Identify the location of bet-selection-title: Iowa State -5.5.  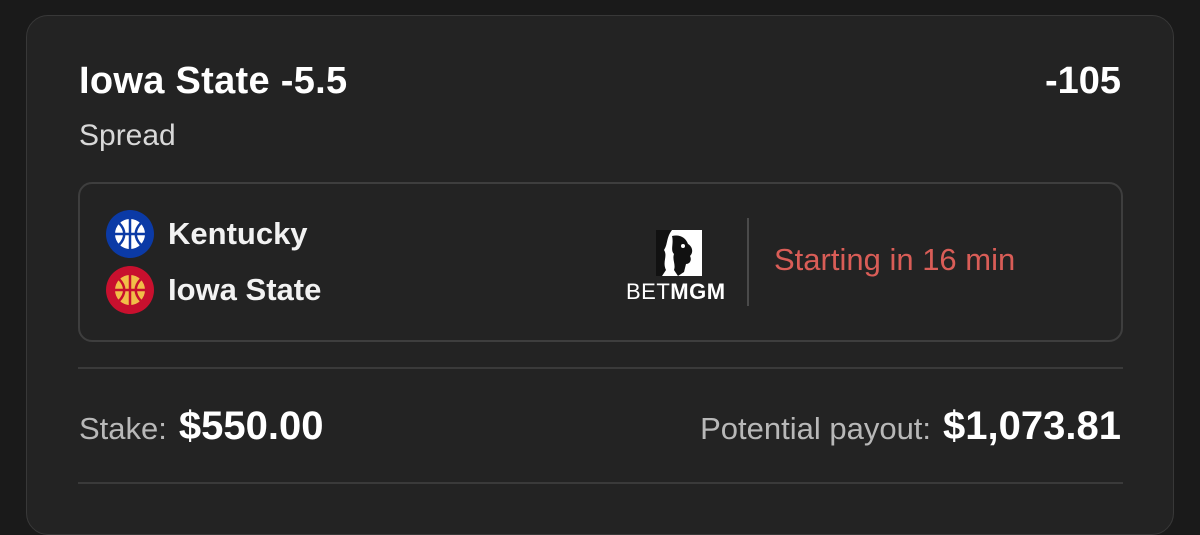
(213, 81).